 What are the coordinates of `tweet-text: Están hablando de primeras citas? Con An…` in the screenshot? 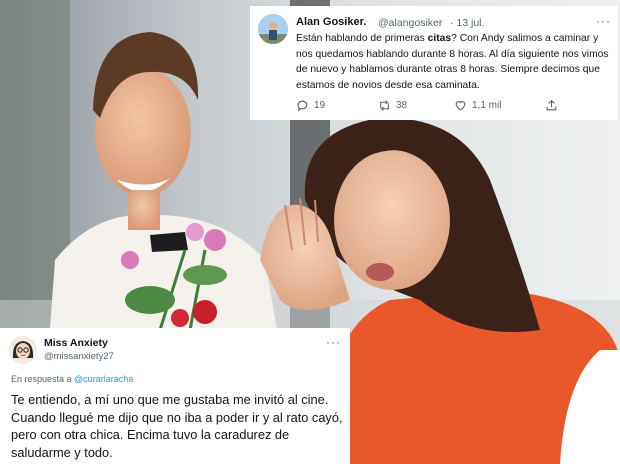 It's located at (456, 62).